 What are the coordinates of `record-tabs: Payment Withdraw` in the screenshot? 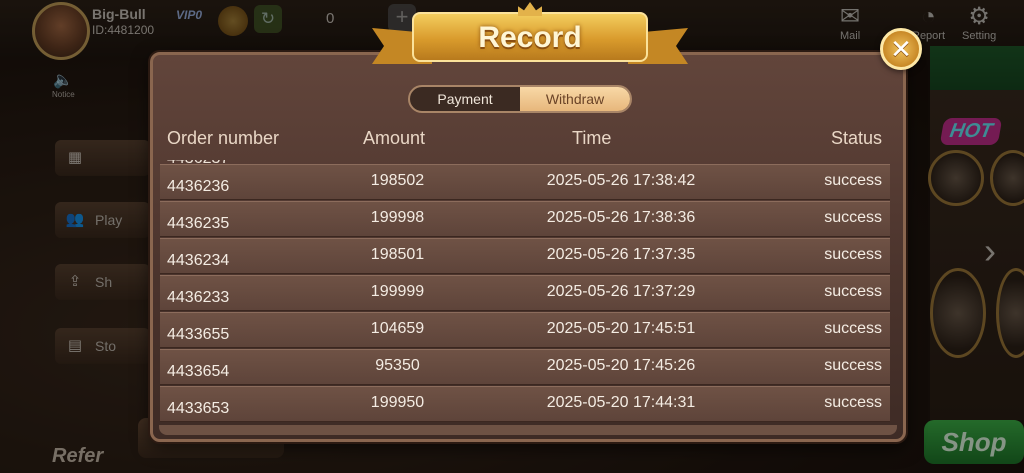 It's located at (520, 99).